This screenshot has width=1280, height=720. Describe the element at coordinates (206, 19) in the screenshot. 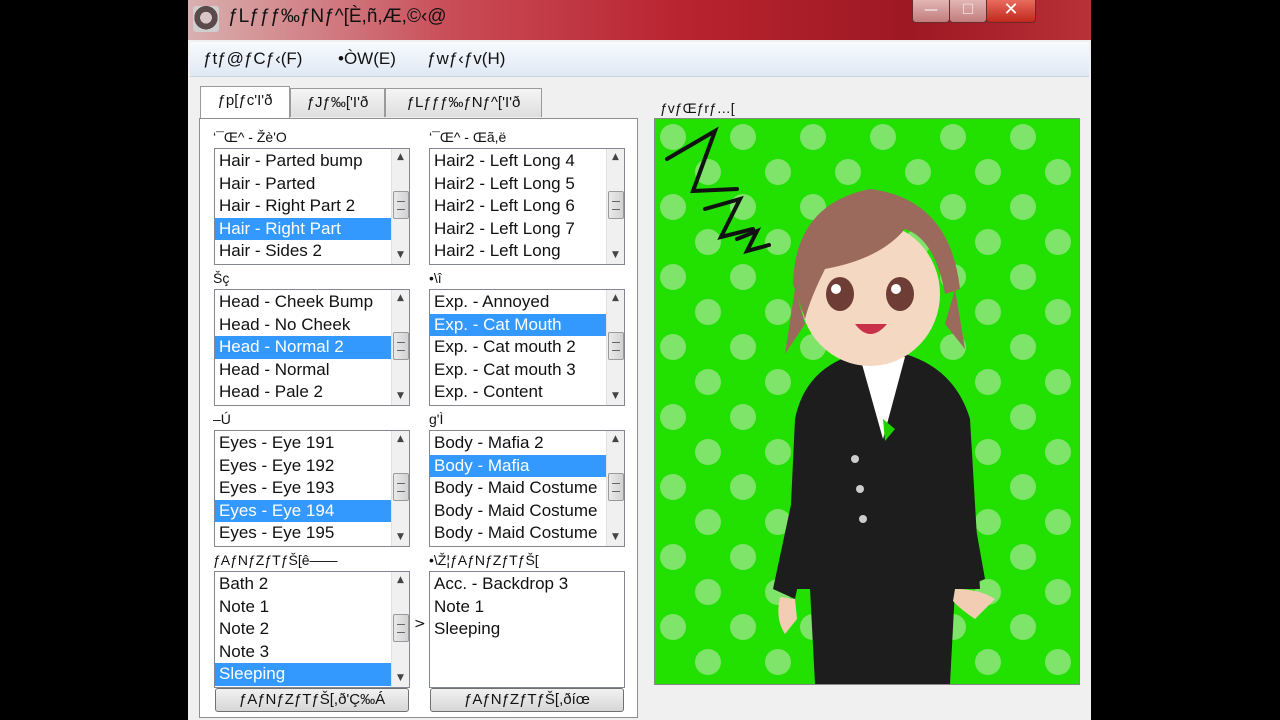

I see `app-icon` at that location.